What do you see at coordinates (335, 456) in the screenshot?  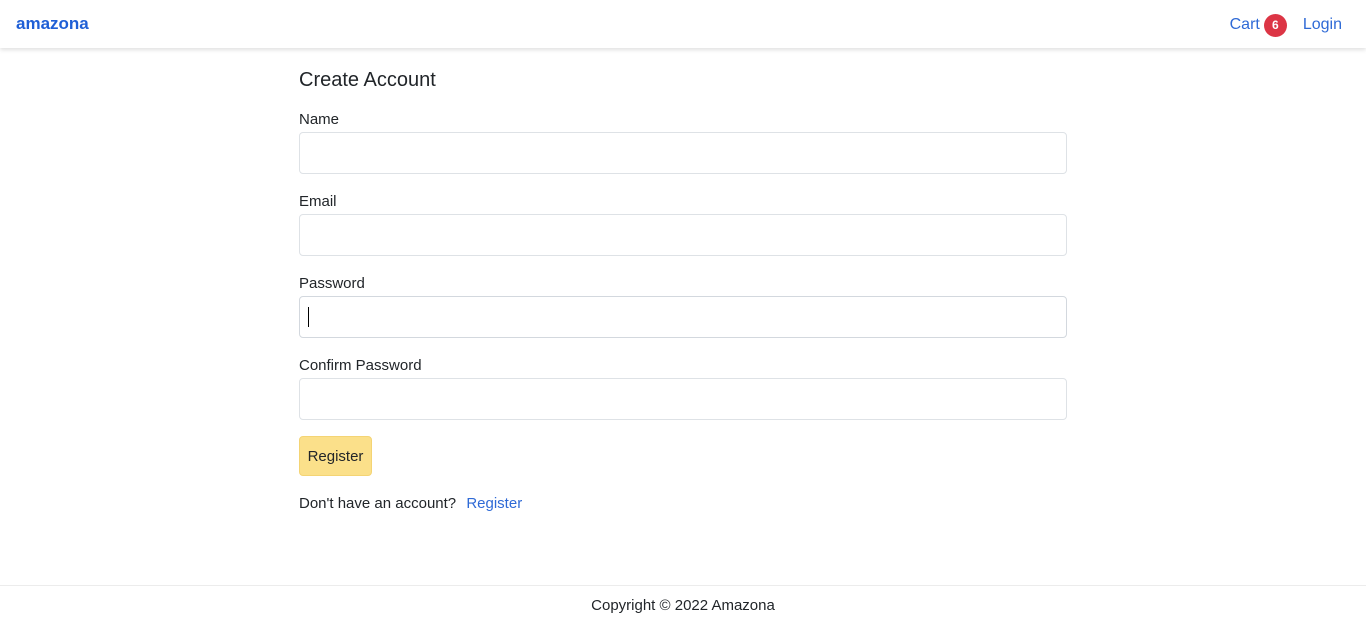 I see `register-button: Register` at bounding box center [335, 456].